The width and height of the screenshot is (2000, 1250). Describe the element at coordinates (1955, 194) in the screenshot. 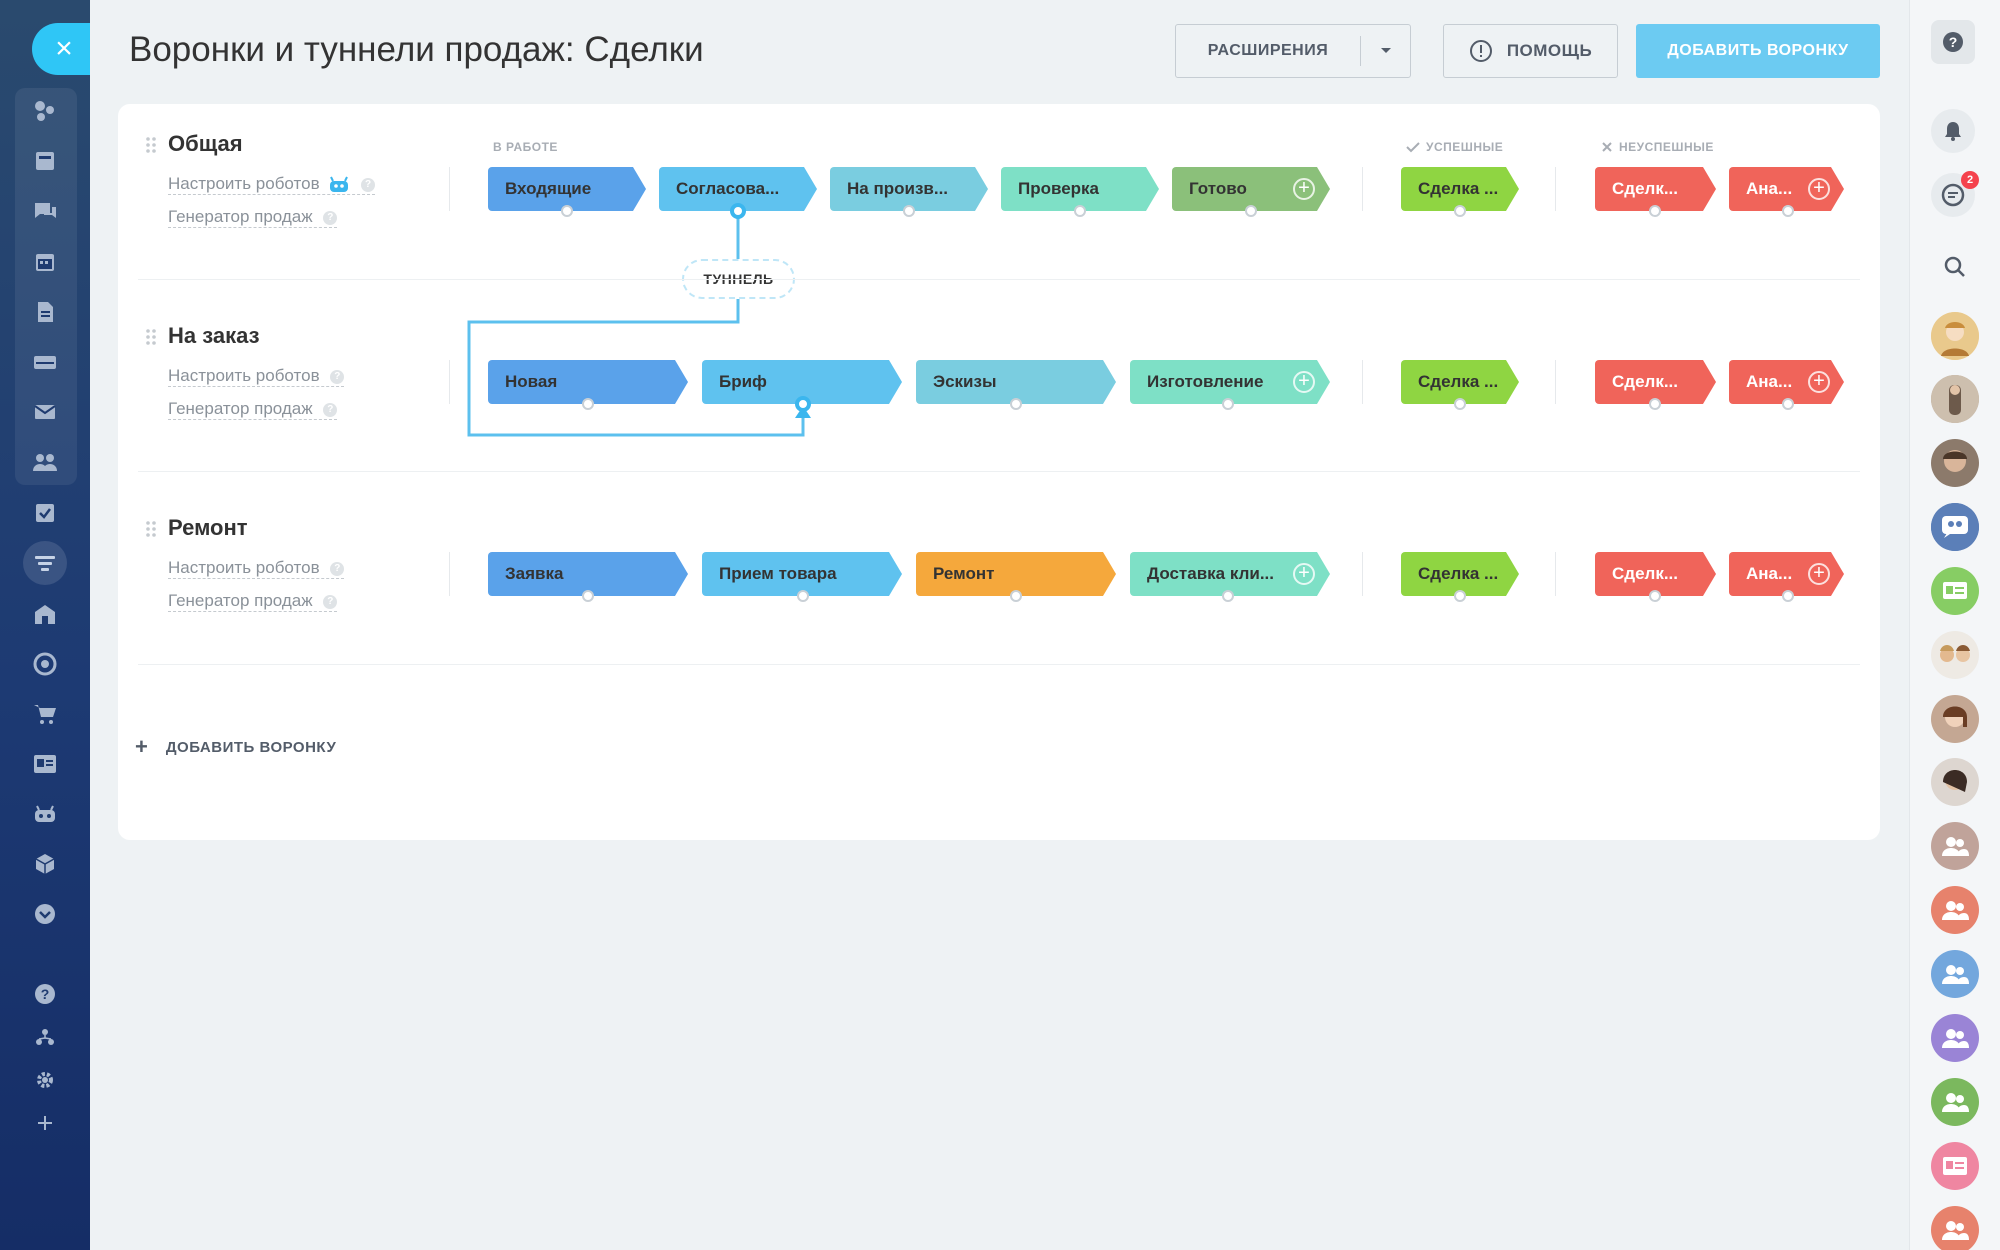

I see `messenger-button: 2` at that location.